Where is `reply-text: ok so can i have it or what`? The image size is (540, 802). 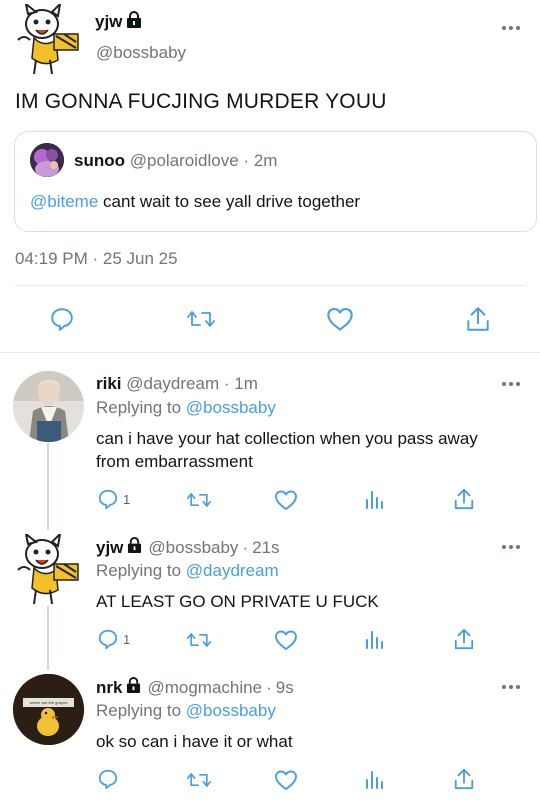 reply-text: ok so can i have it or what is located at coordinates (194, 741).